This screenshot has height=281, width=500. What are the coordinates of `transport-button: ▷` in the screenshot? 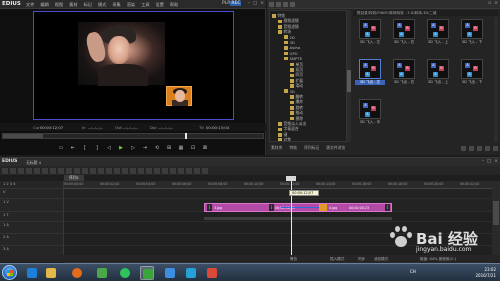 It's located at (133, 148).